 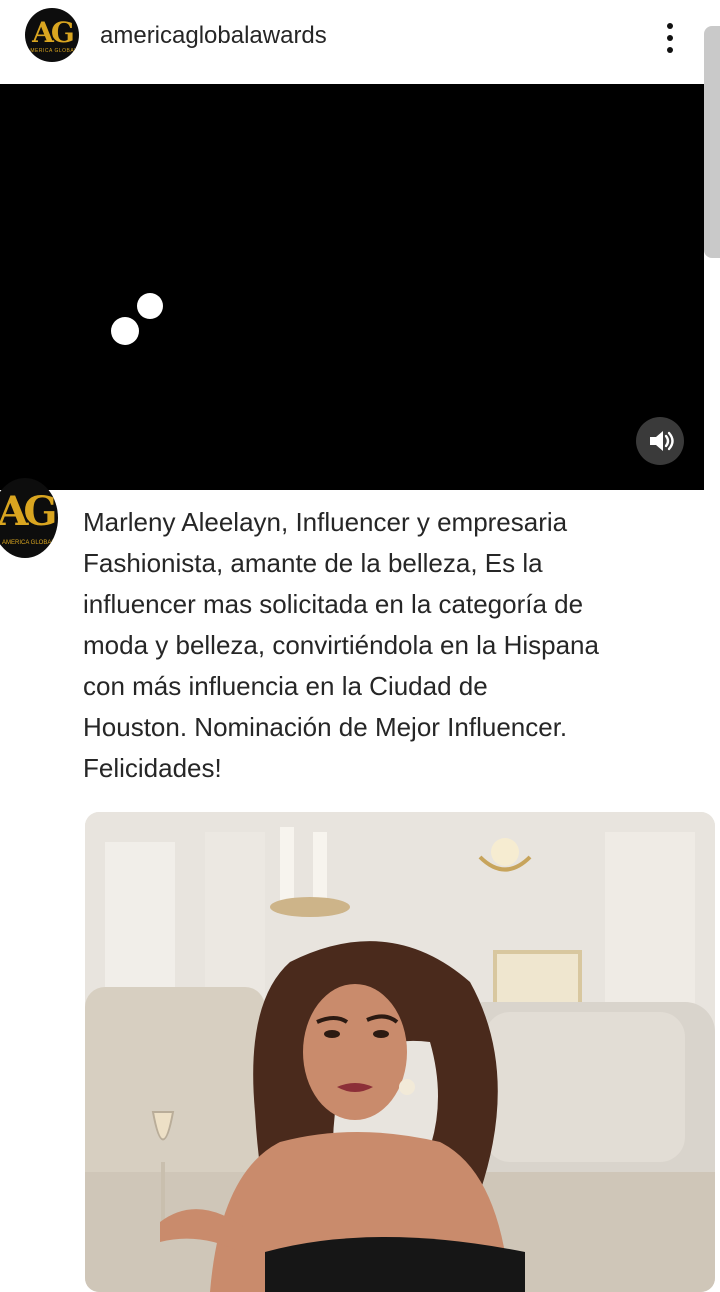 I want to click on scrollbar-thumb, so click(x=712, y=142).